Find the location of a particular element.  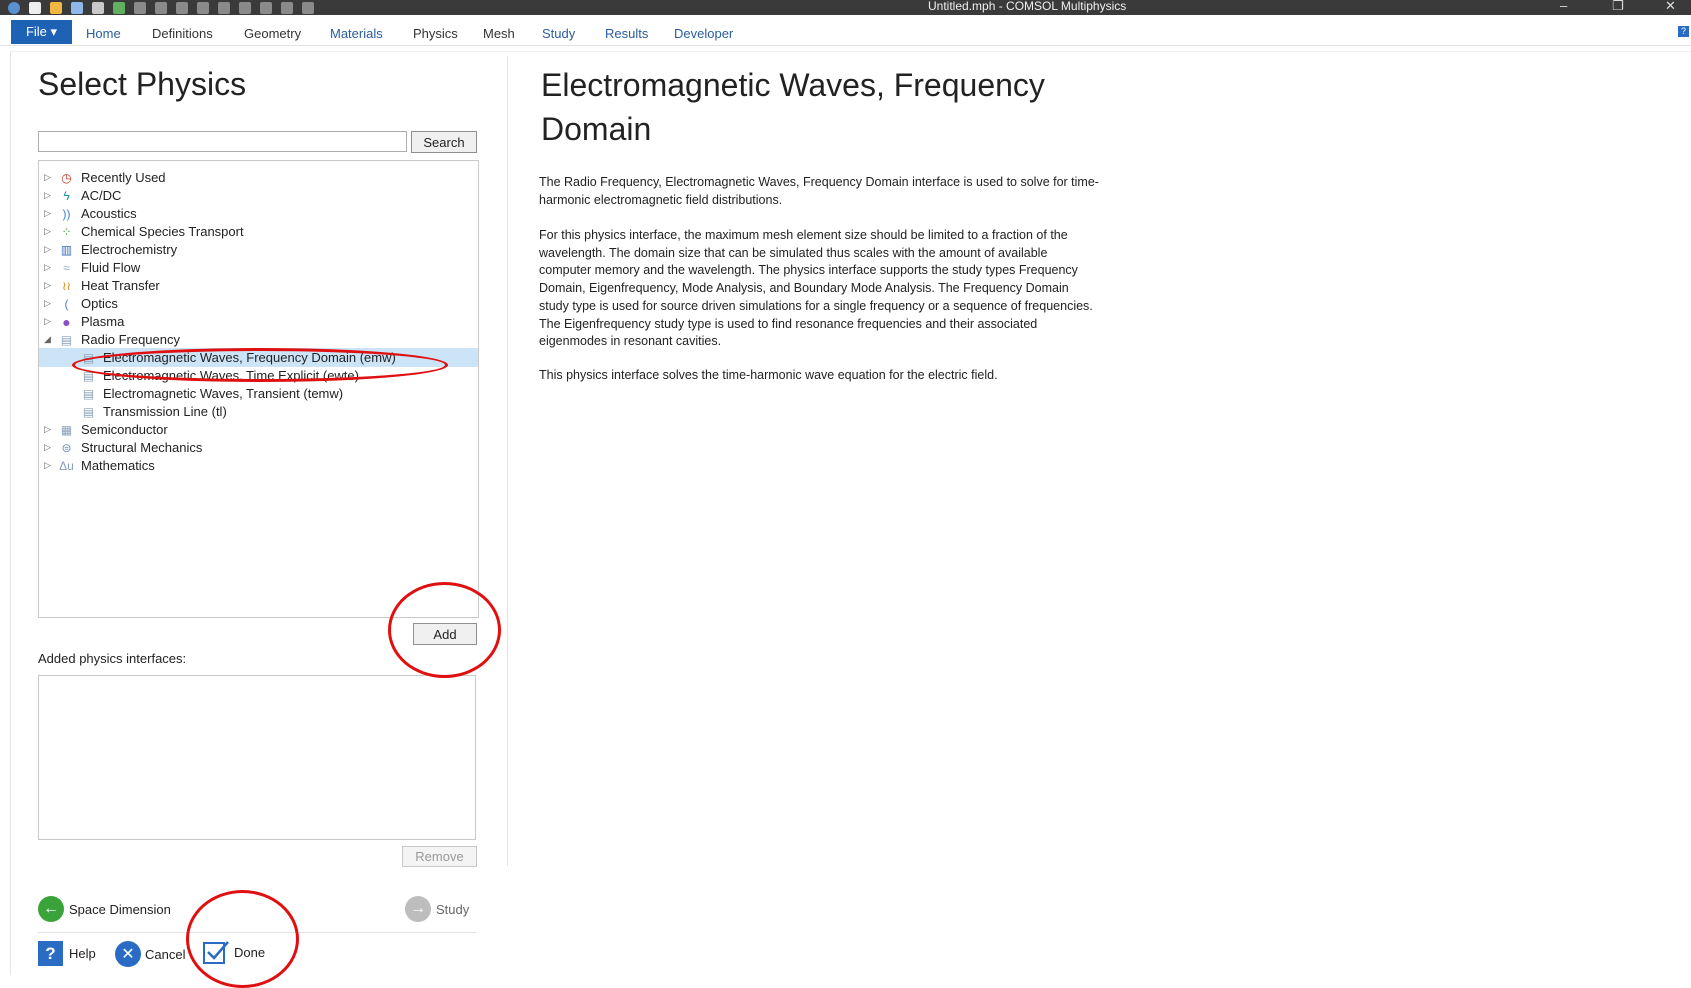

tree-child-item: ▤ Electromagnetic Waves, Transient (temw) is located at coordinates (258, 393).